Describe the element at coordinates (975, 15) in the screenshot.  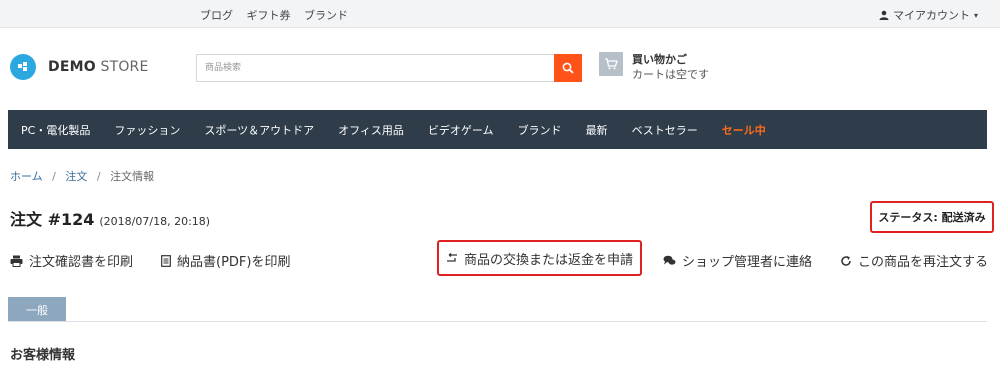
I see `chevron-down-icon: ▾` at that location.